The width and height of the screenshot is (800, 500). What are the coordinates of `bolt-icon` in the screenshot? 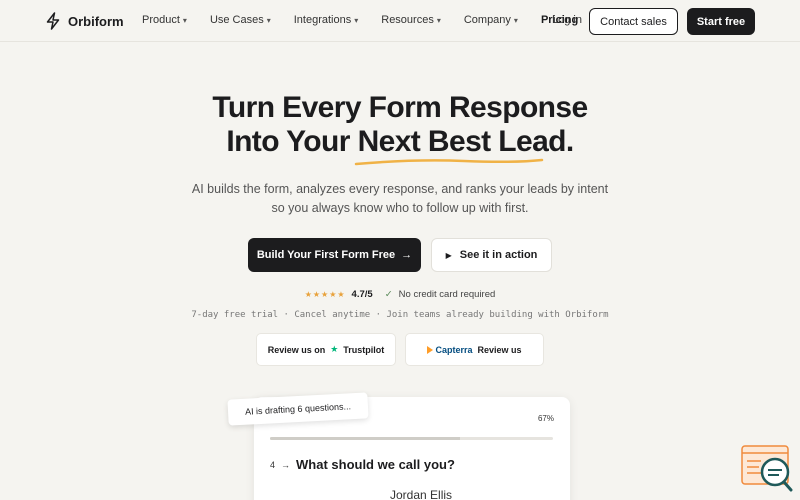 It's located at (53, 21).